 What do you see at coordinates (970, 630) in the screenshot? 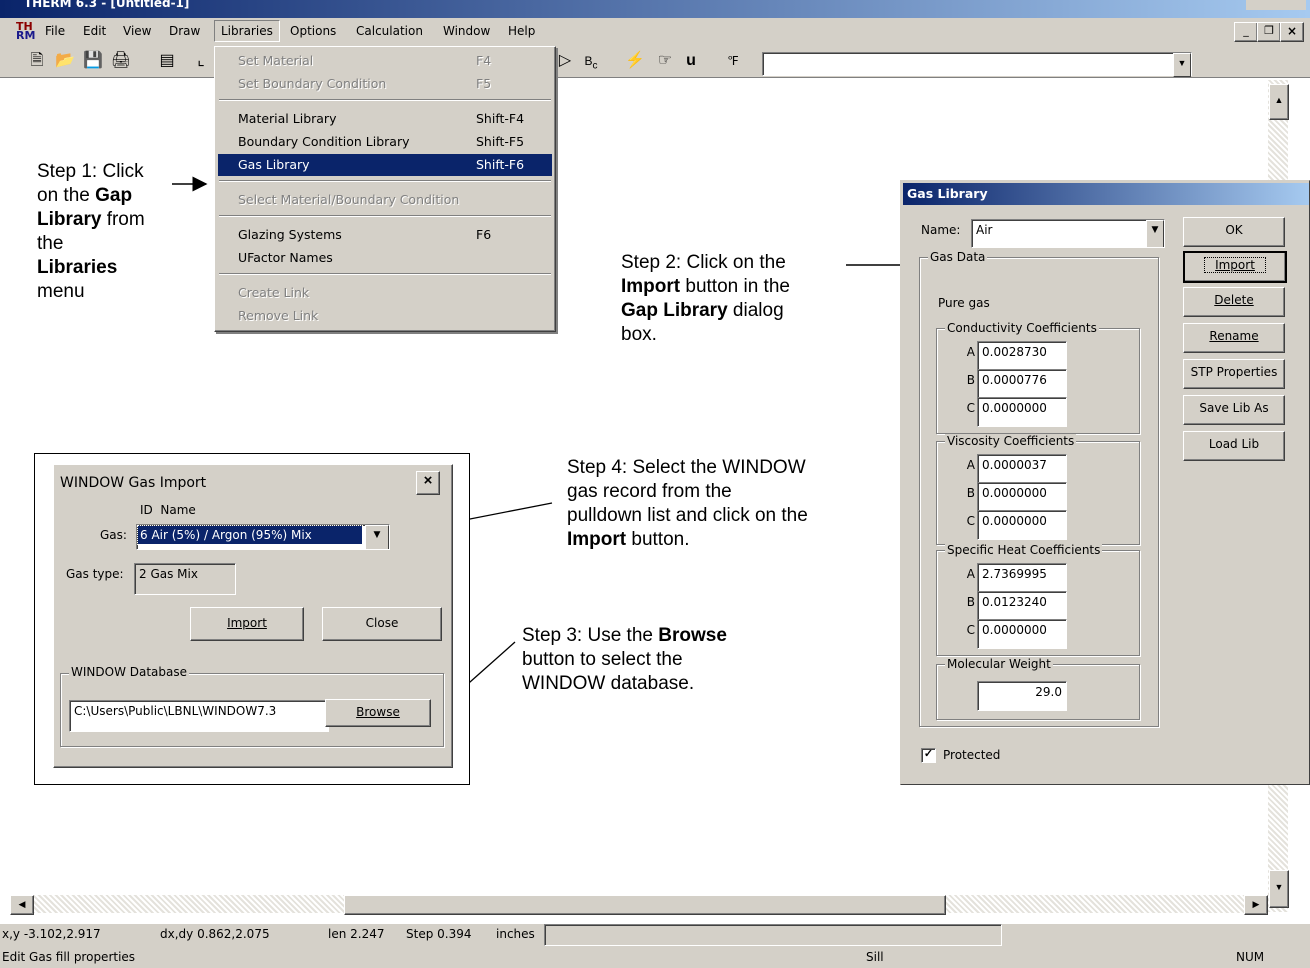
I see `coef-label-c: C` at bounding box center [970, 630].